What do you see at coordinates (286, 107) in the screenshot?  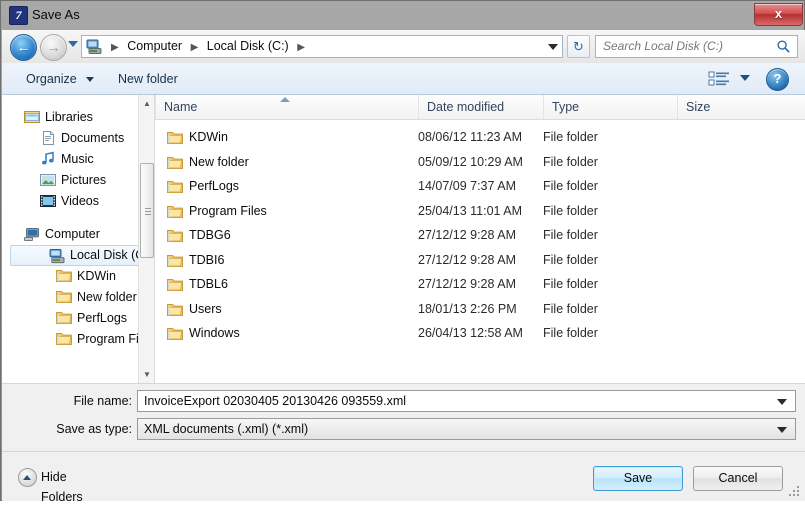 I see `column-header-name: Name` at bounding box center [286, 107].